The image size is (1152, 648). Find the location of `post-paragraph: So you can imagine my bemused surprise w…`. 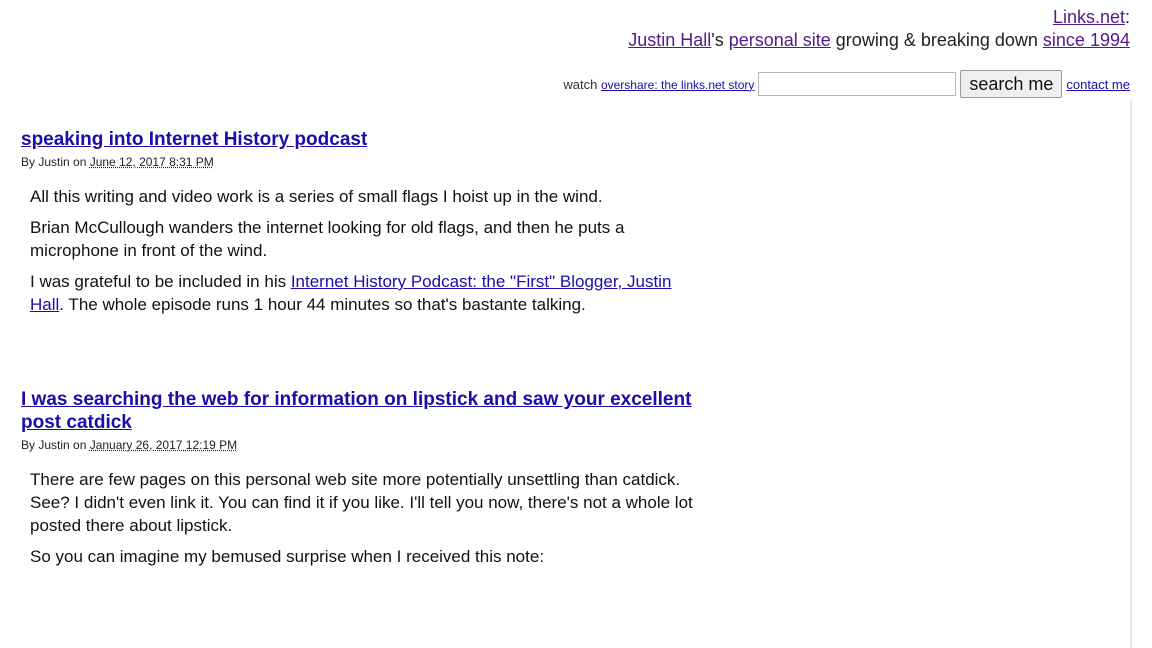

post-paragraph: So you can imagine my bemused surprise w… is located at coordinates (287, 556).